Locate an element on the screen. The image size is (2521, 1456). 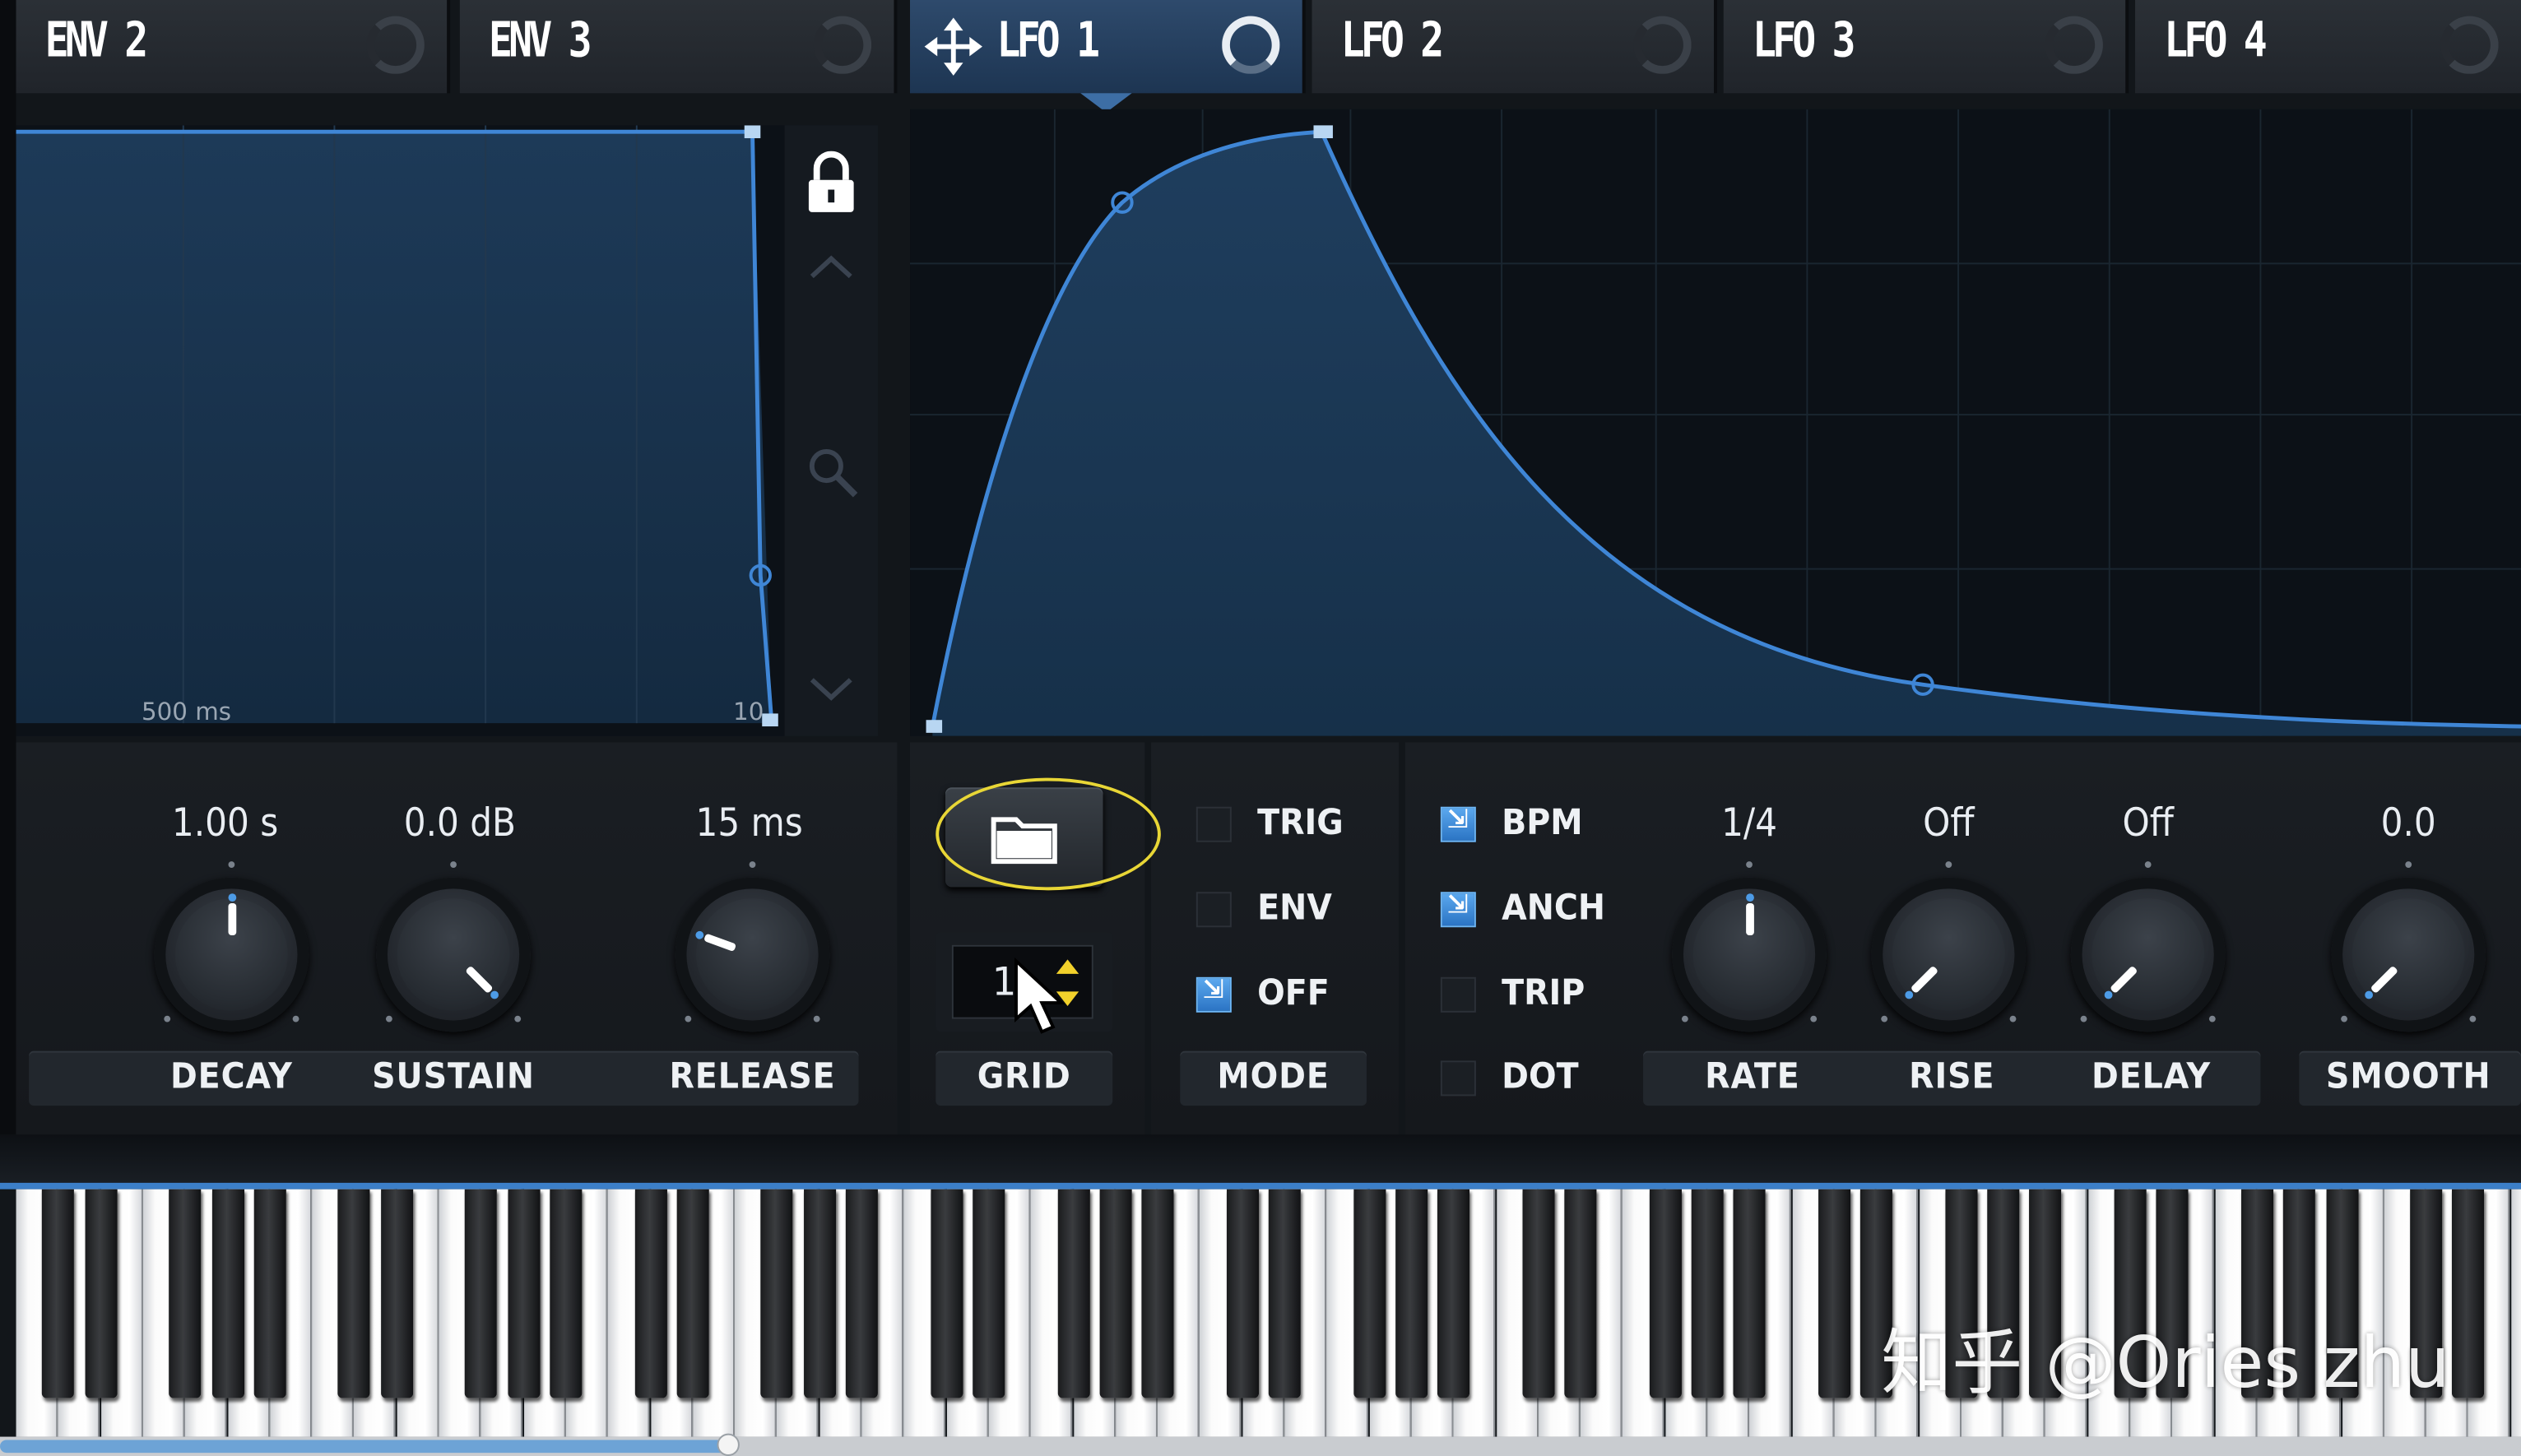
delay-knob is located at coordinates (2148, 954).